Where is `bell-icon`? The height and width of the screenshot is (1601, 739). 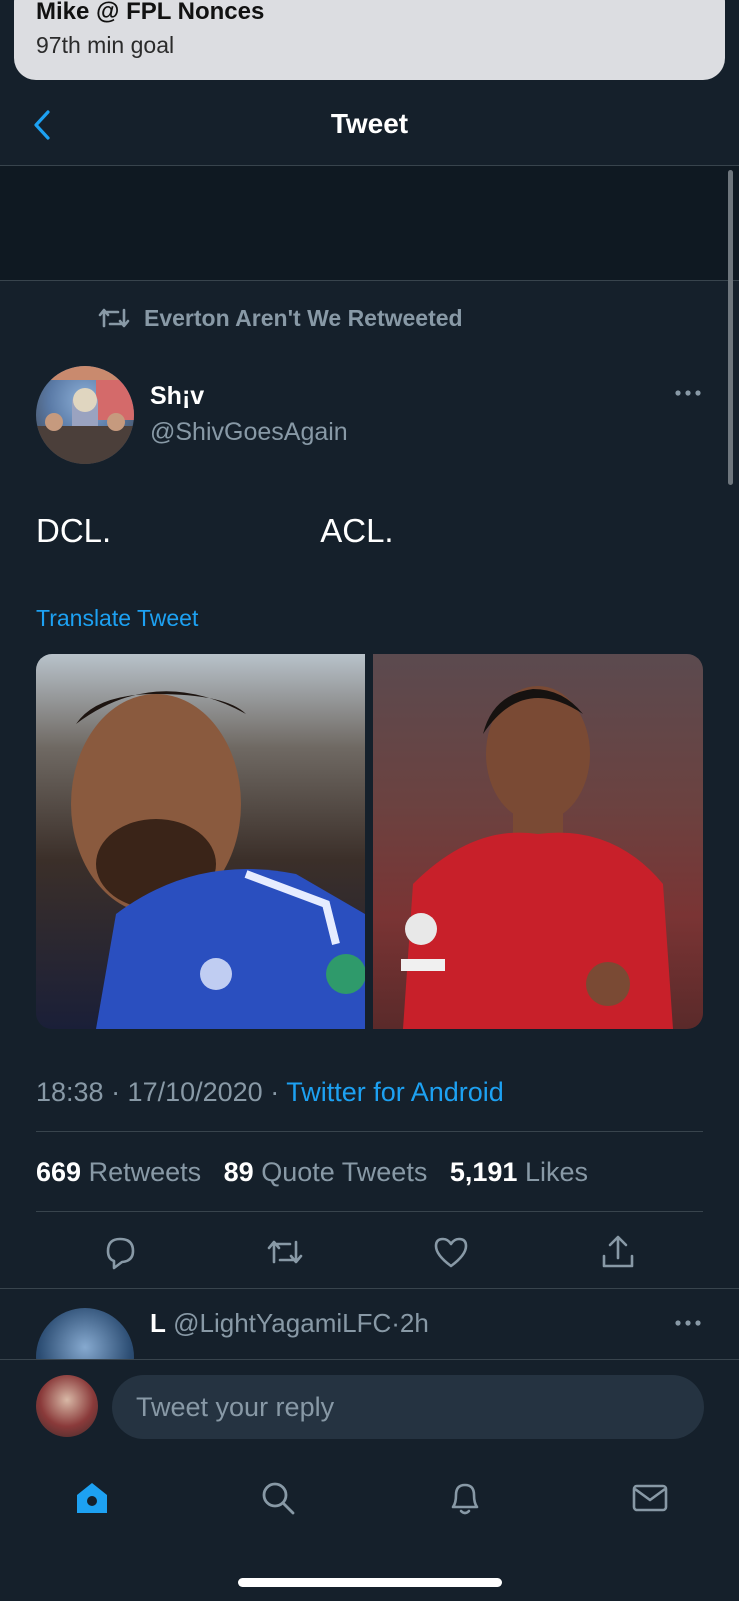
bell-icon is located at coordinates (465, 1498).